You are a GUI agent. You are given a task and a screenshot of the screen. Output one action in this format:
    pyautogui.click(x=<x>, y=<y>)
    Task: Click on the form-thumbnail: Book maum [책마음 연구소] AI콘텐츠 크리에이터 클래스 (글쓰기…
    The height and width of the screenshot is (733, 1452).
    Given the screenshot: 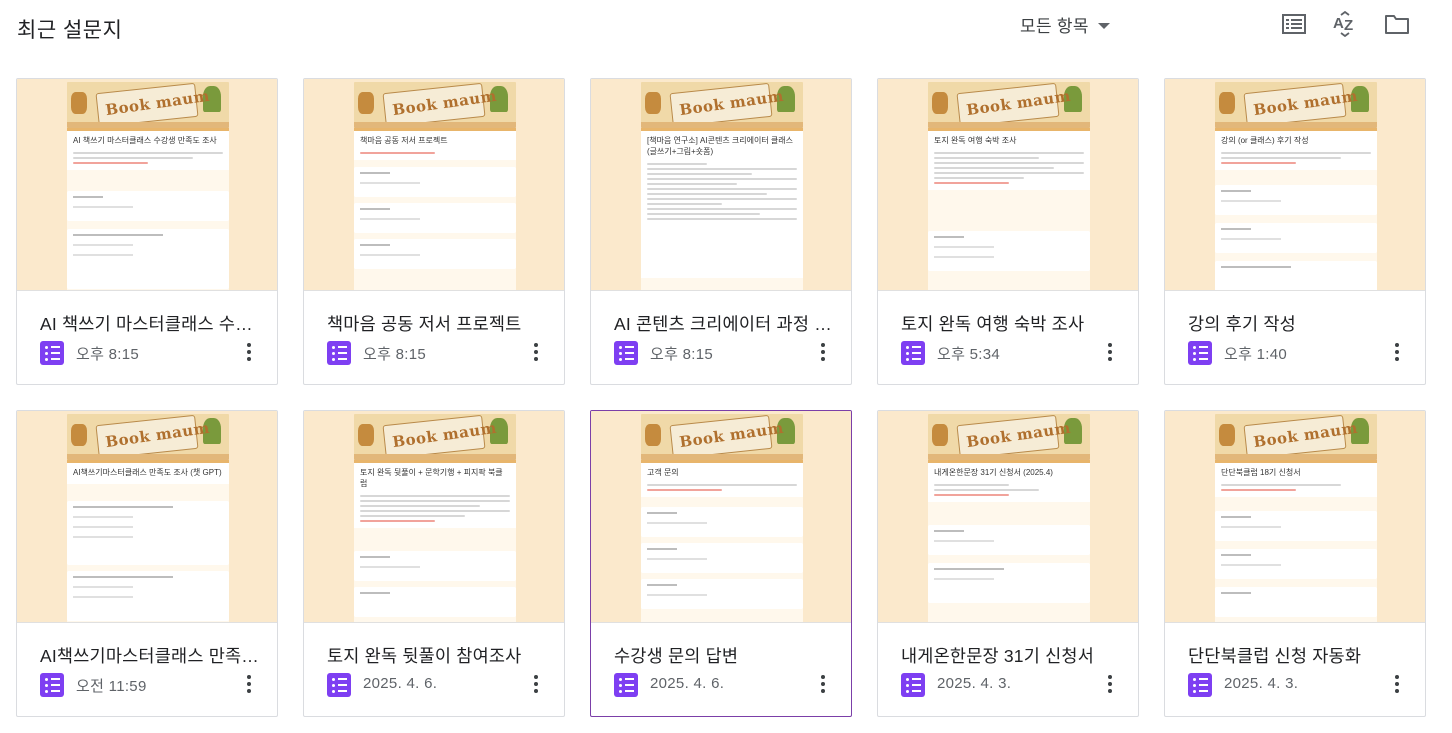 What is the action you would take?
    pyautogui.click(x=721, y=185)
    